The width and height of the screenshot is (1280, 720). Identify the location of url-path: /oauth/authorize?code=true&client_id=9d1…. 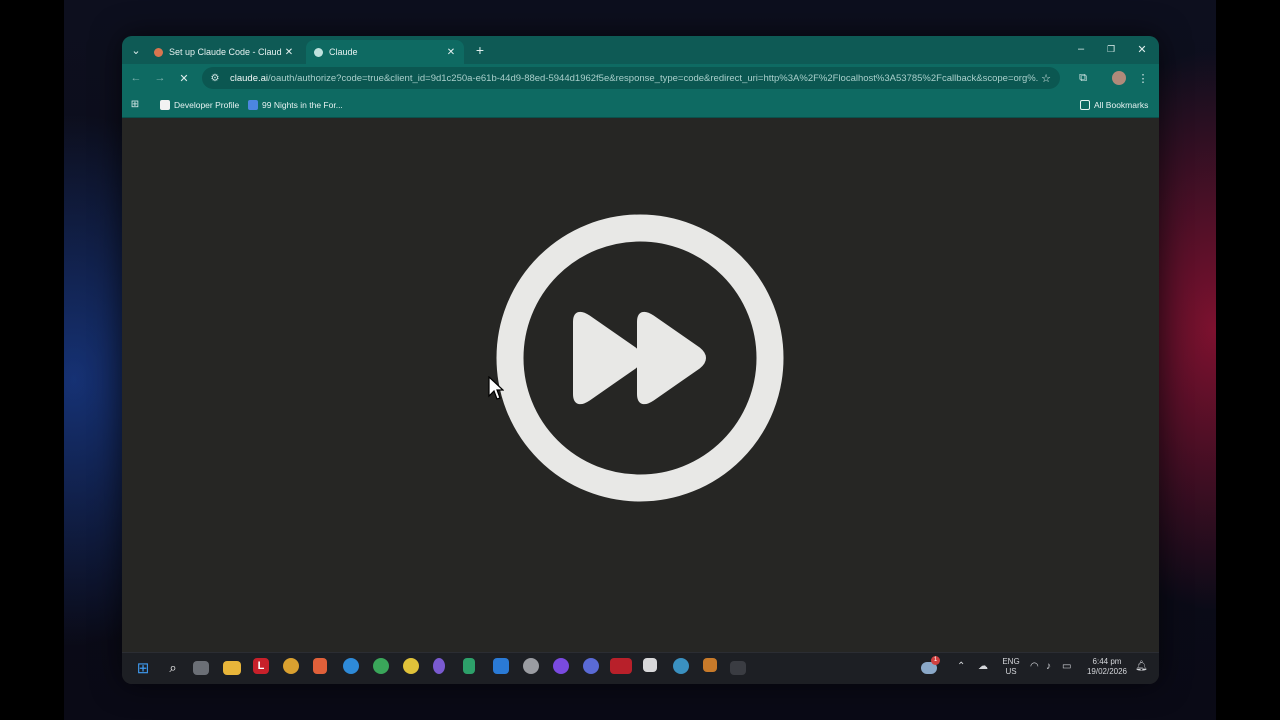
(653, 78).